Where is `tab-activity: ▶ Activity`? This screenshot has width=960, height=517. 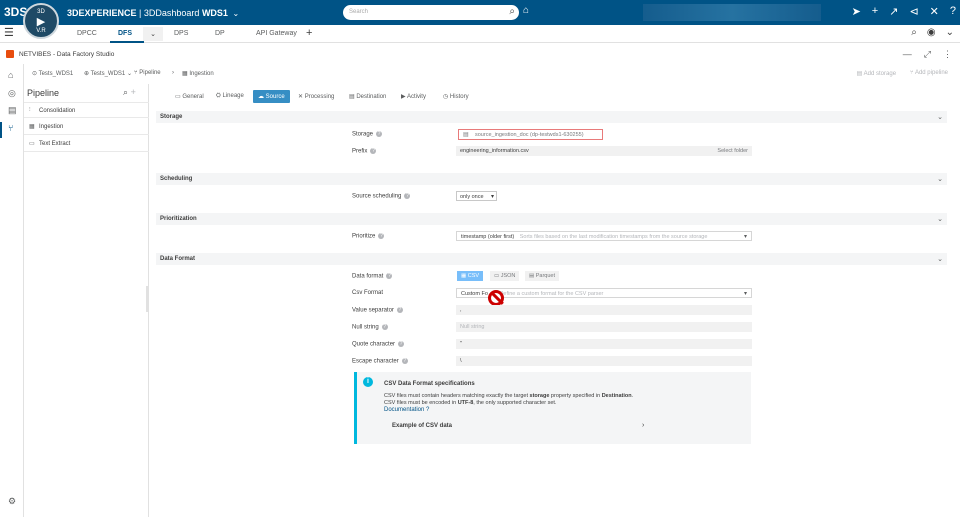
tab-activity: ▶ Activity is located at coordinates (413, 96).